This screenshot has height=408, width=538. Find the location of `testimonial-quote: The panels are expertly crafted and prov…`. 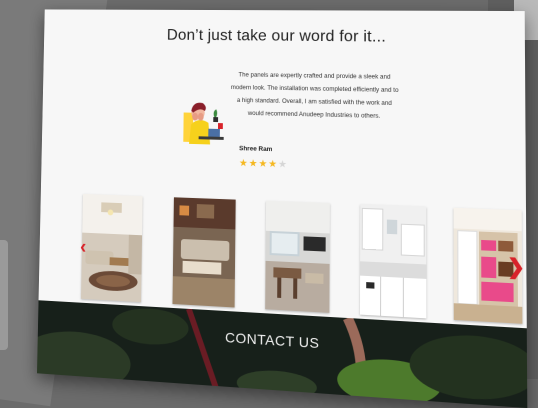

testimonial-quote: The panels are expertly crafted and prov… is located at coordinates (315, 95).